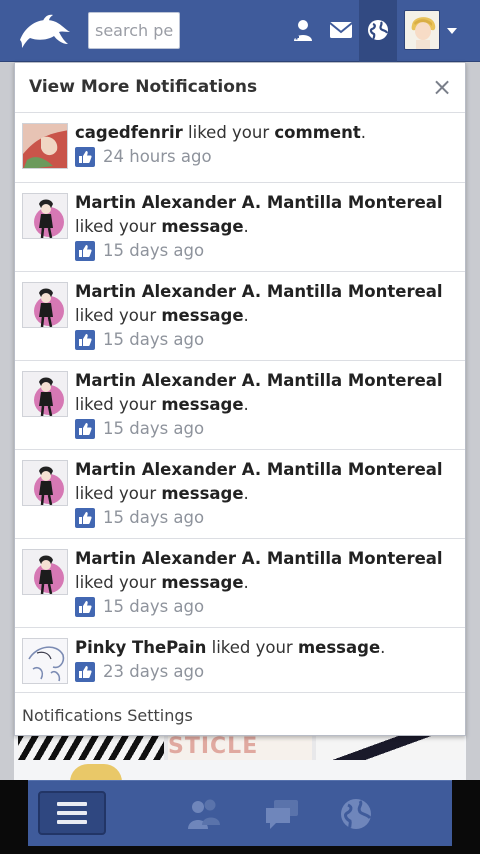 Image resolution: width=480 pixels, height=854 pixels. I want to click on notifications-tab, so click(378, 31).